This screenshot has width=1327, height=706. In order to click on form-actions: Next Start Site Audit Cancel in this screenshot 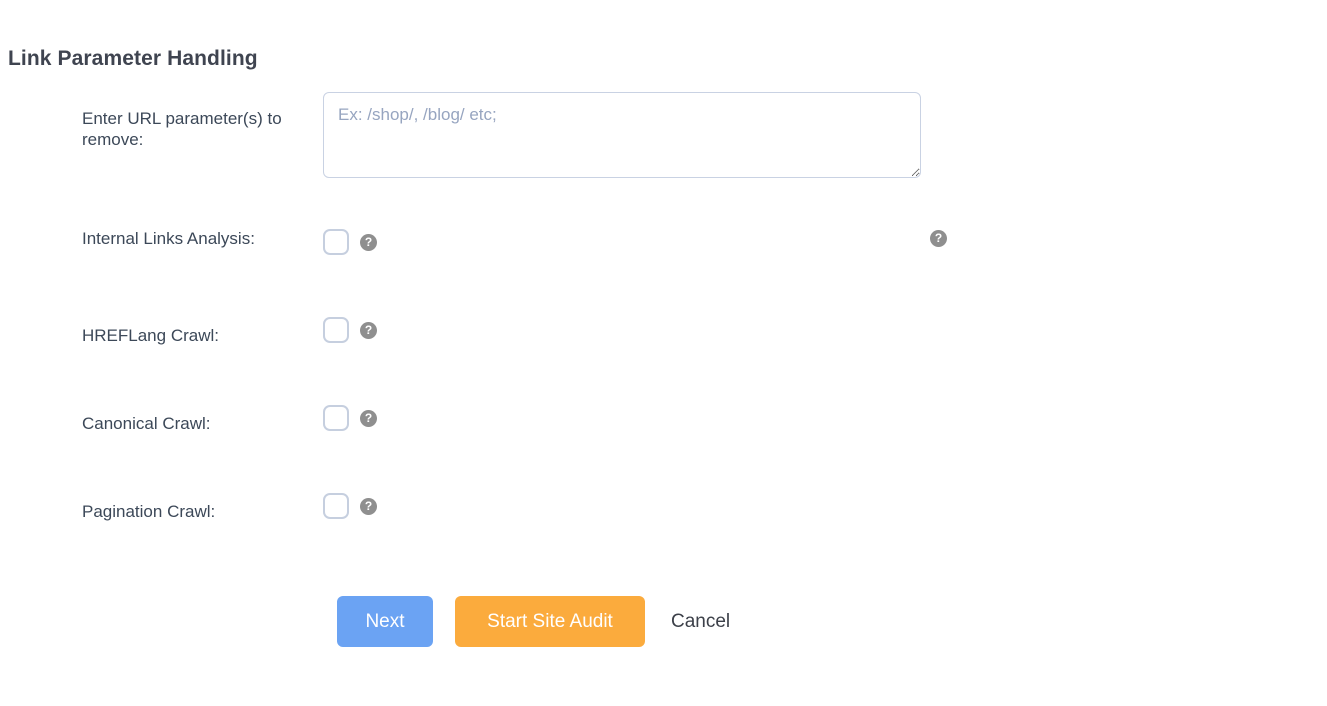, I will do `click(536, 621)`.